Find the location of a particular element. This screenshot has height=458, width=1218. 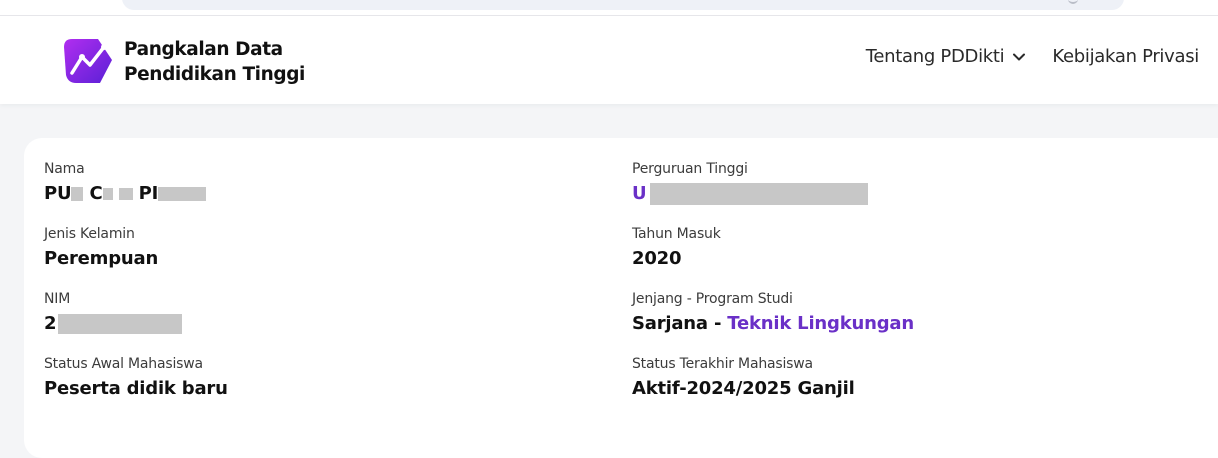

field-perguruan-tinggi: Perguruan Tinggi U is located at coordinates (750, 183).